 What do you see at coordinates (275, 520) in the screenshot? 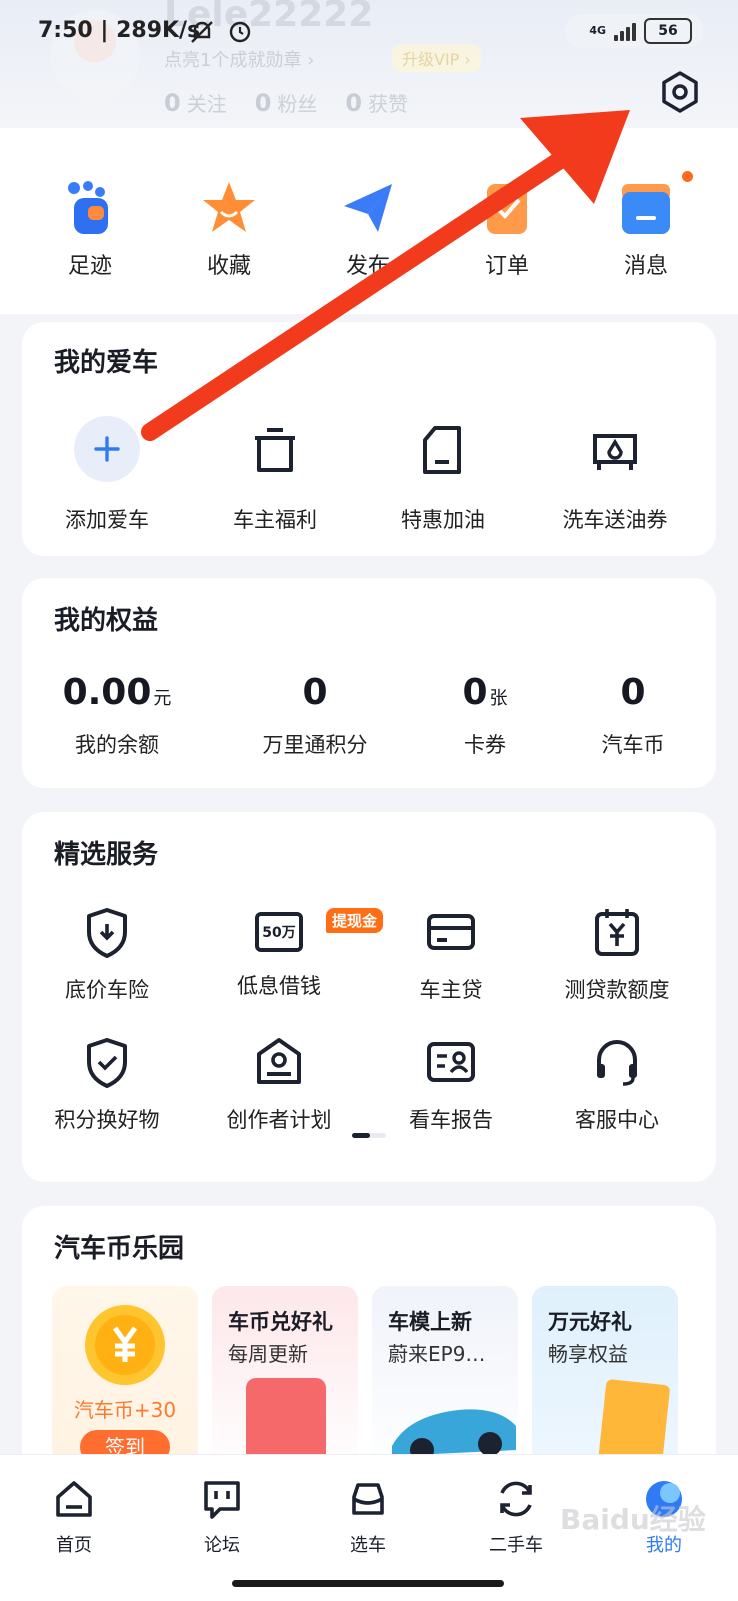
I see `grid-label: 车主福利` at bounding box center [275, 520].